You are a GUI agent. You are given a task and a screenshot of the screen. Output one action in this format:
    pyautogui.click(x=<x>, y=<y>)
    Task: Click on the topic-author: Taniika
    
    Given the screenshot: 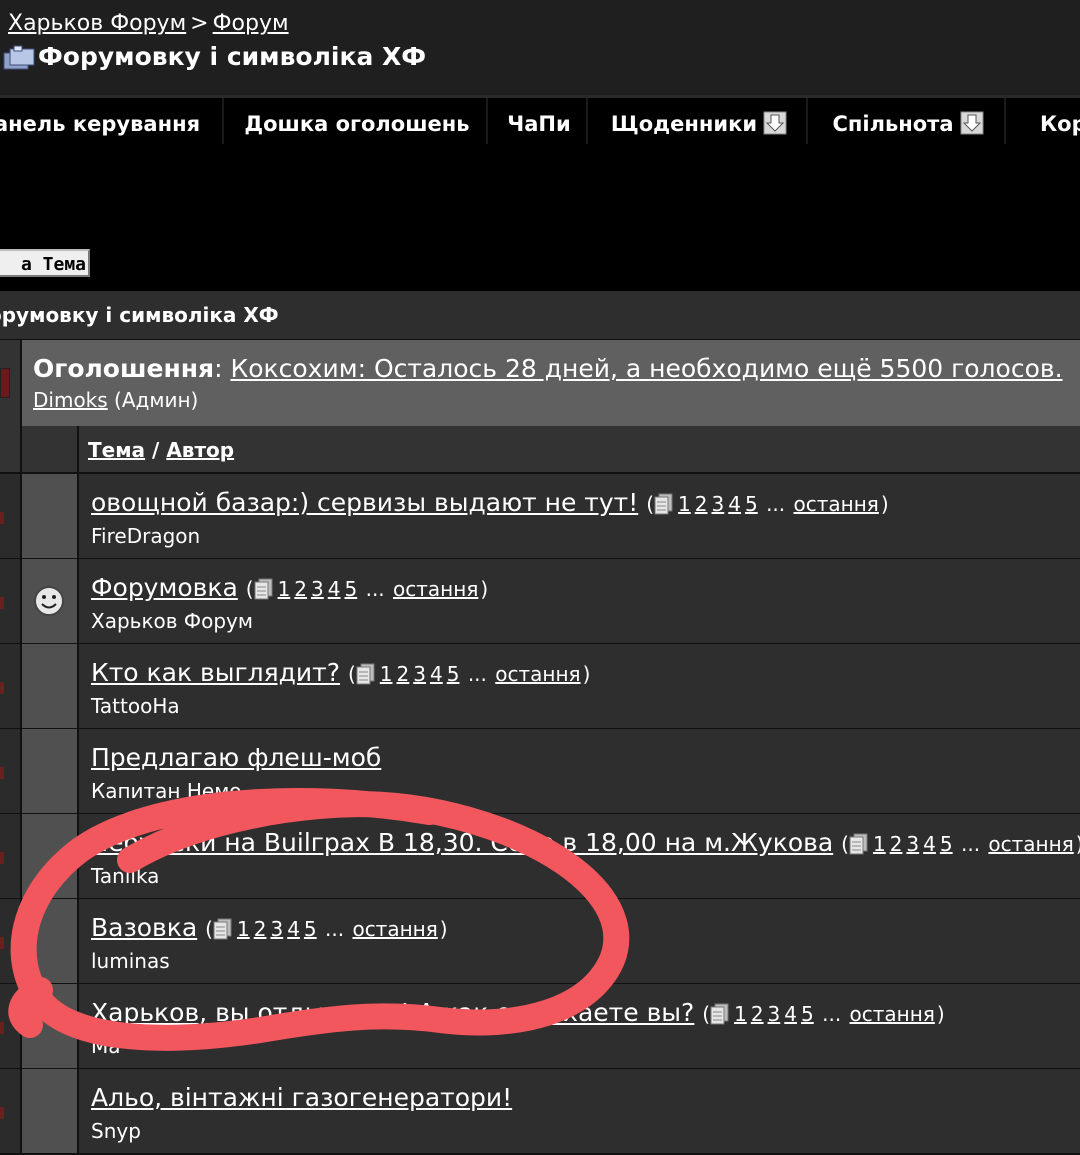 What is the action you would take?
    pyautogui.click(x=125, y=876)
    